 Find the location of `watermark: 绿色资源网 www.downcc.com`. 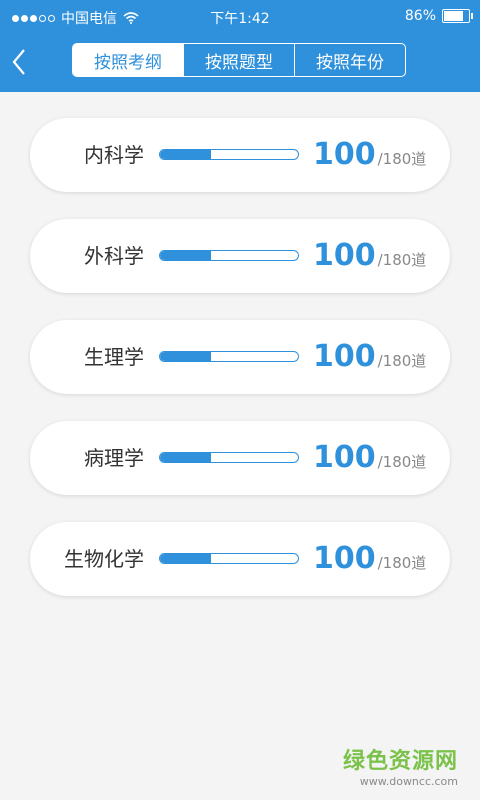

watermark: 绿色资源网 www.downcc.com is located at coordinates (400, 765).